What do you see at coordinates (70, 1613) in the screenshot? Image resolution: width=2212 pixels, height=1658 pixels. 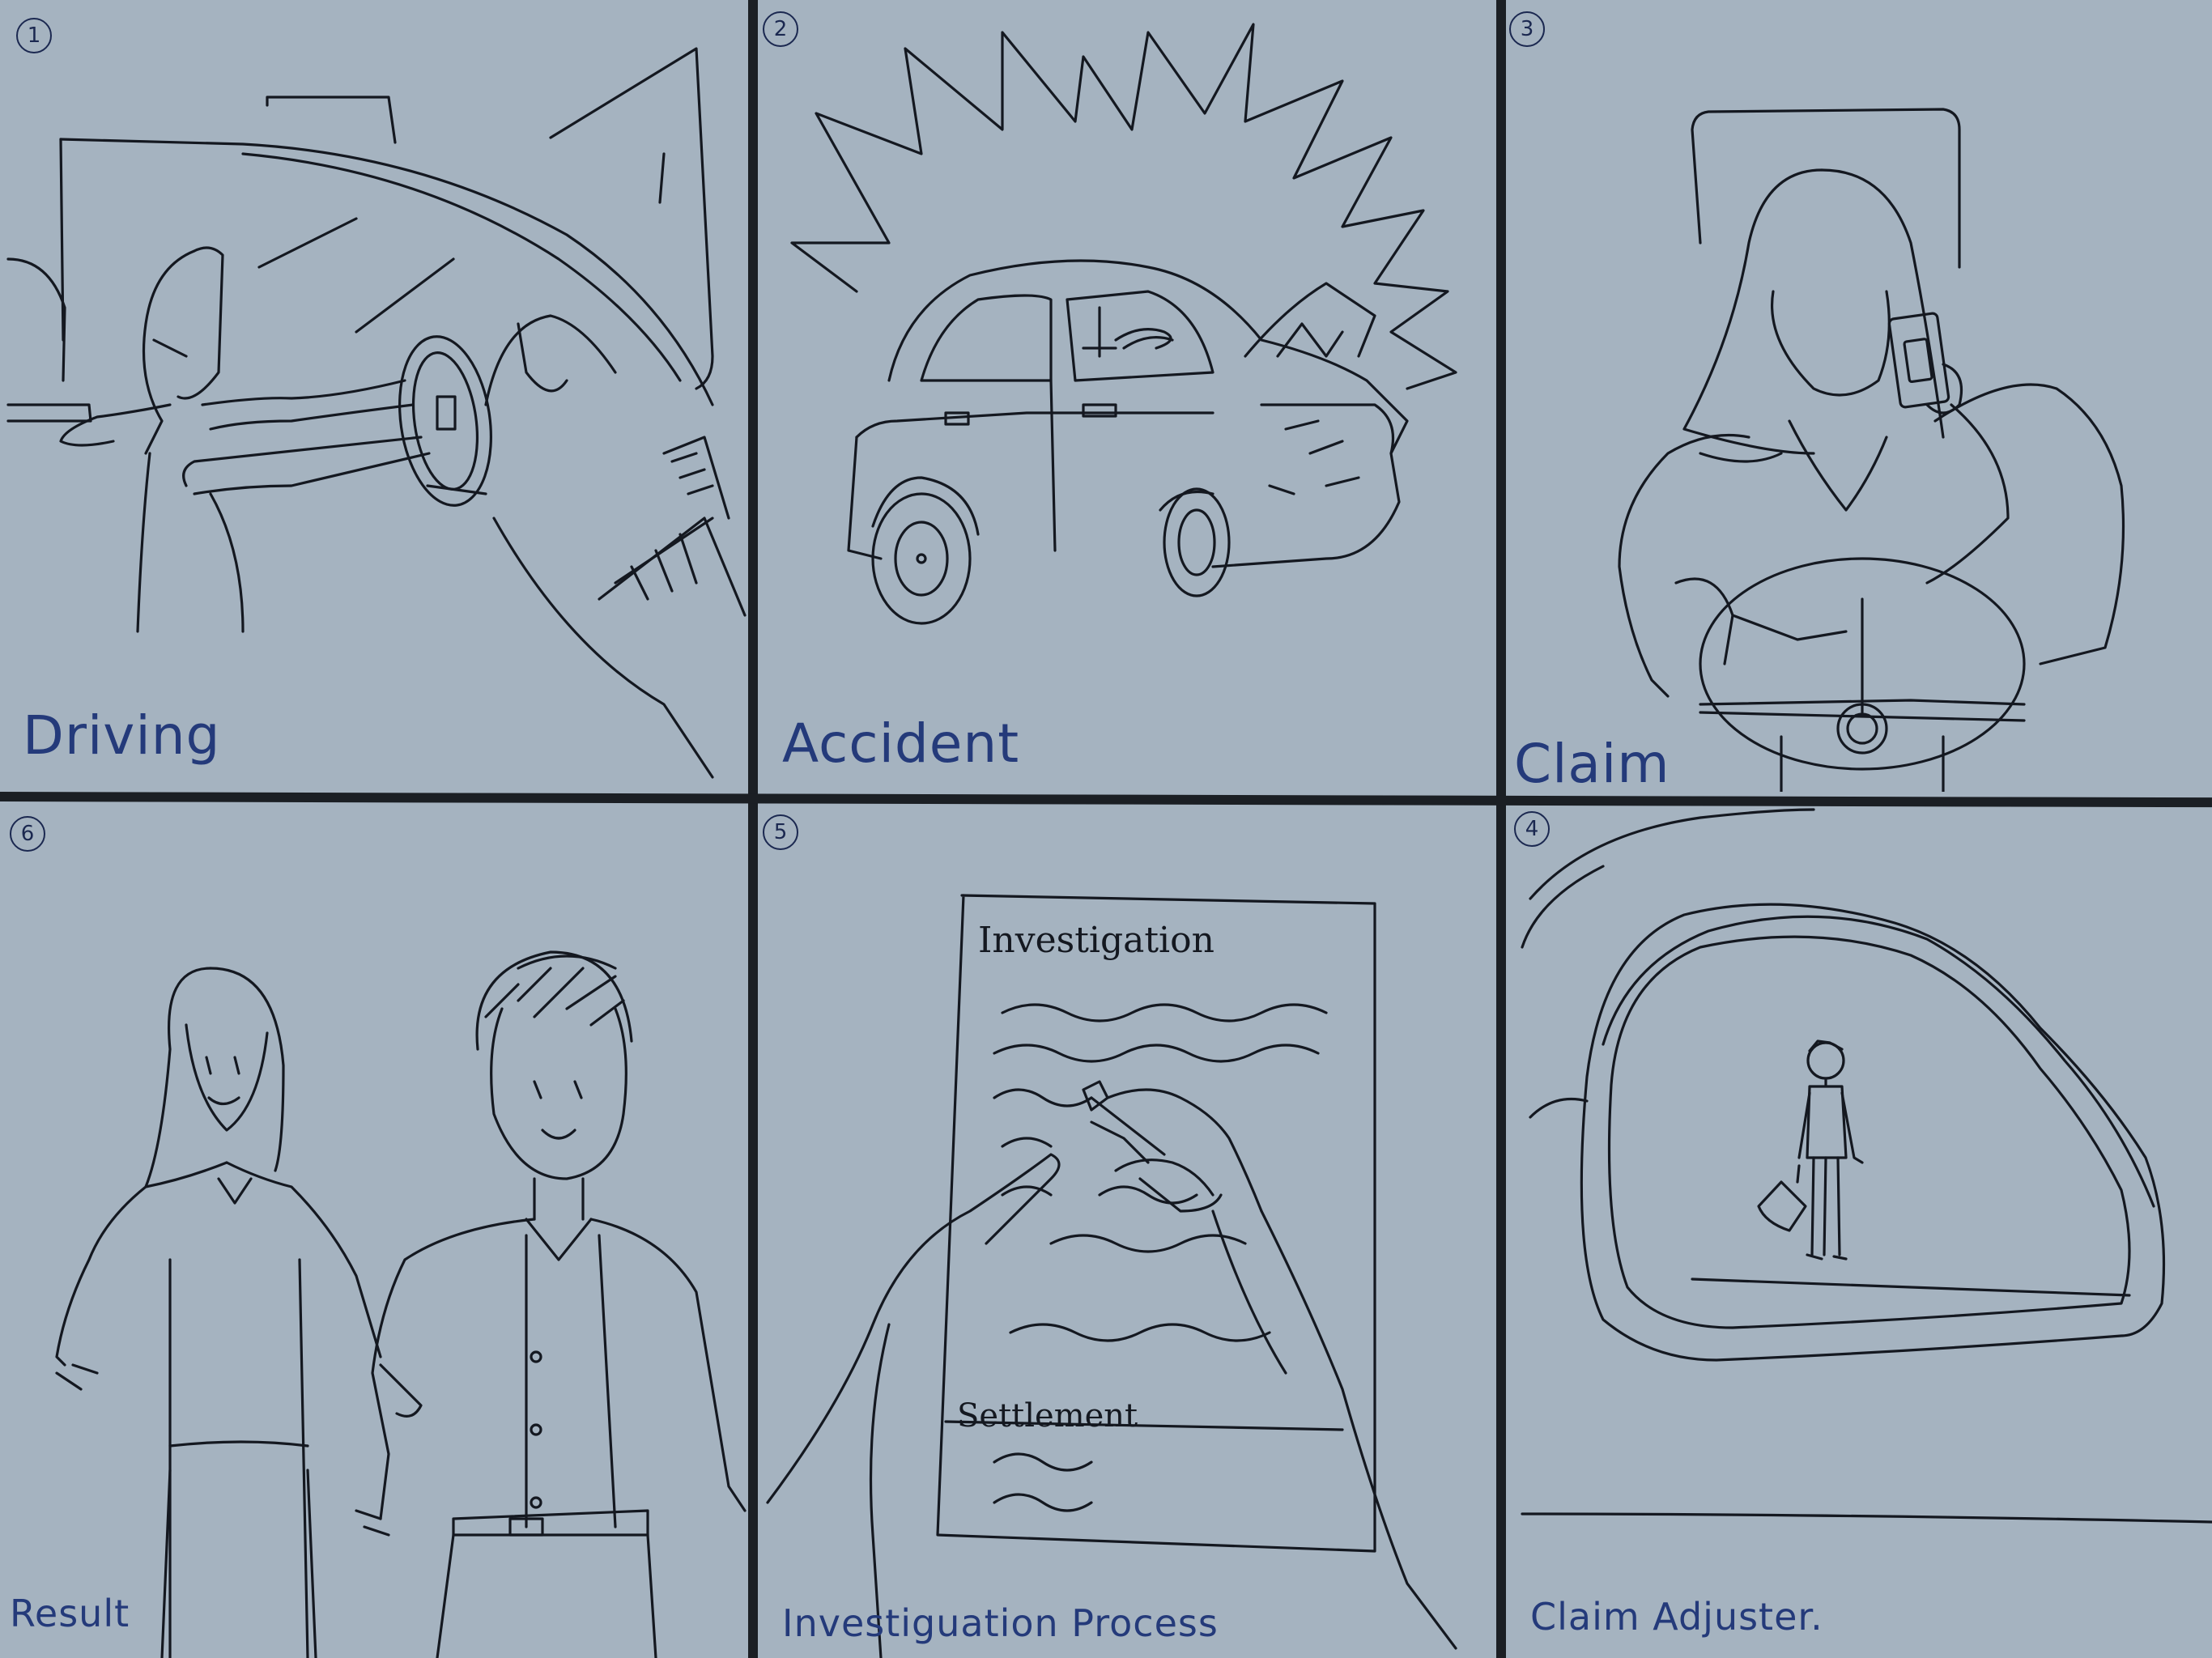 I see `panel-caption: Result` at bounding box center [70, 1613].